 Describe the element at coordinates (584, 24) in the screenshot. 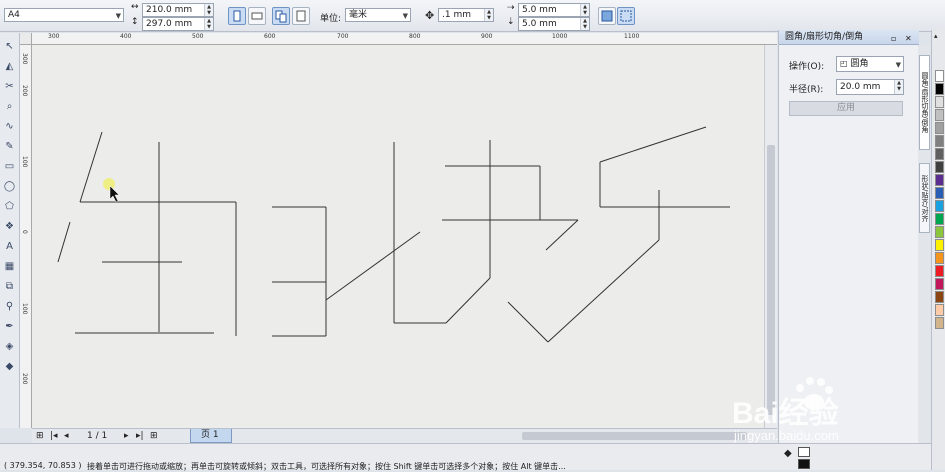

I see `dup-y-spinner: ▲ ▼` at that location.